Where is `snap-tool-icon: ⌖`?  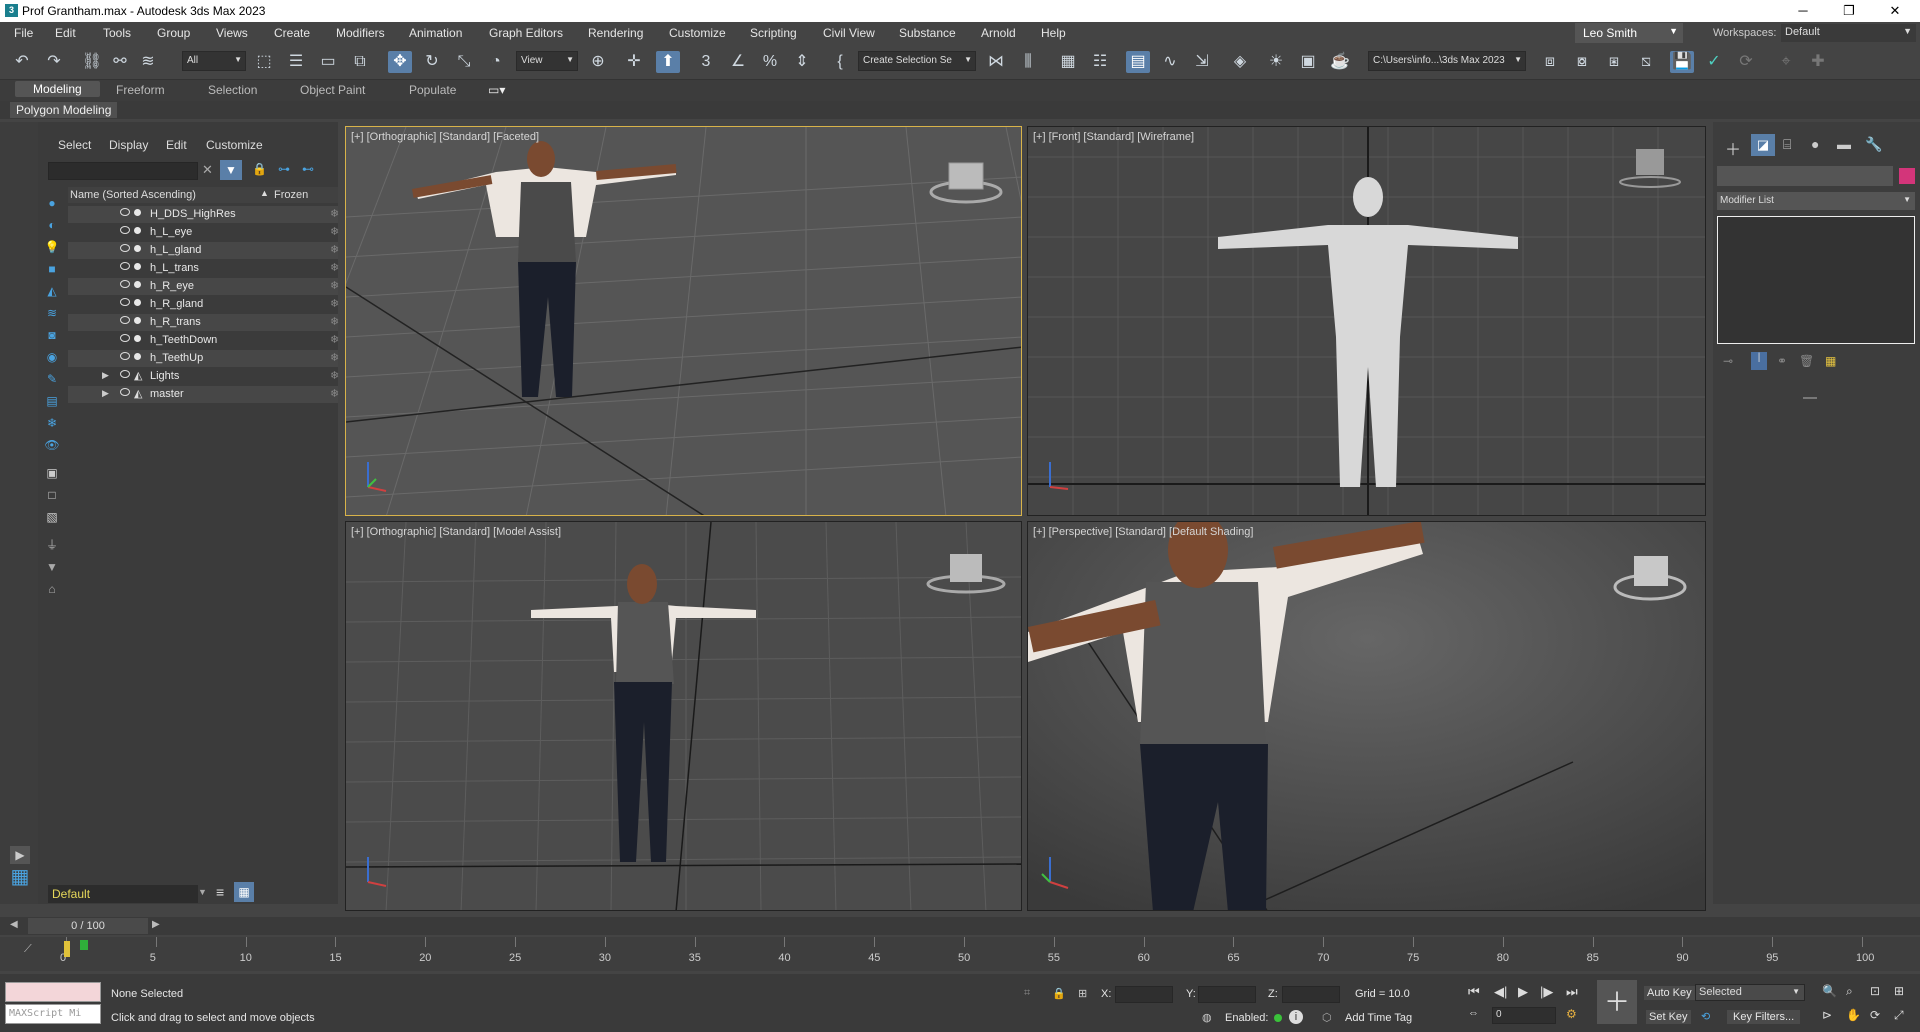
snap-tool-icon: ⌖ is located at coordinates (1786, 62).